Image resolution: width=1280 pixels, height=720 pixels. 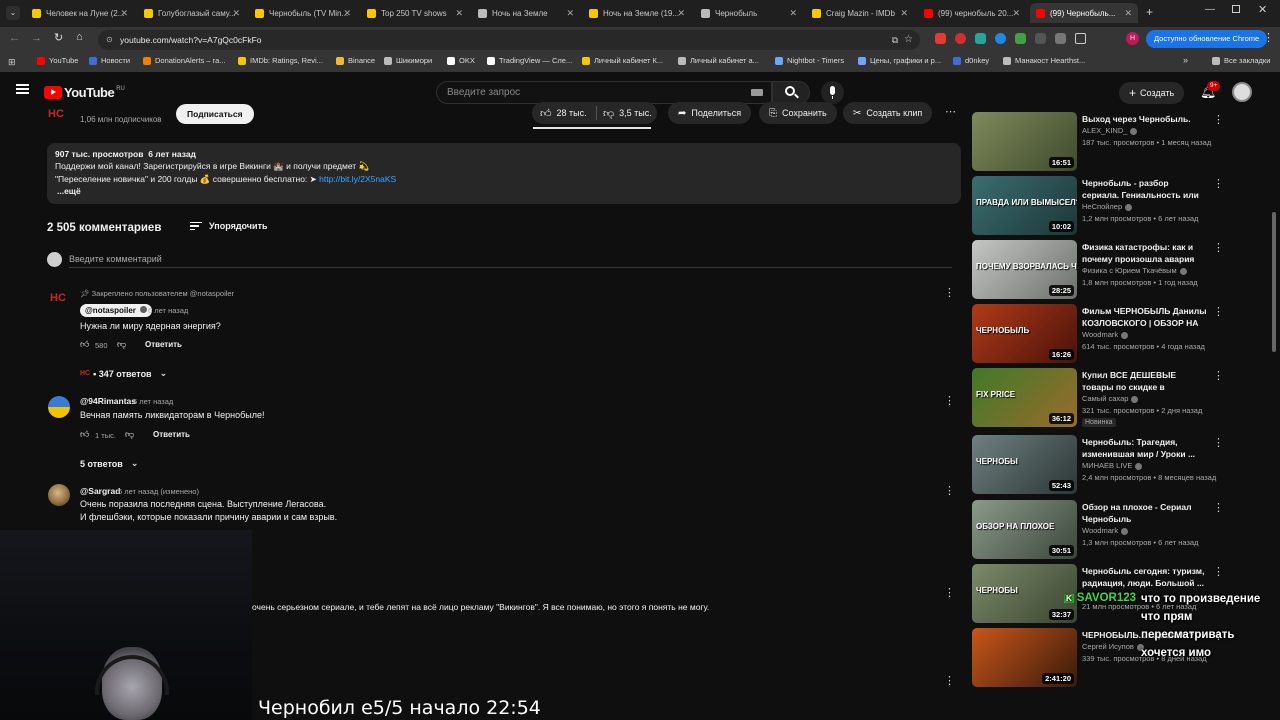 I want to click on home-icon: ⌂, so click(x=79, y=37).